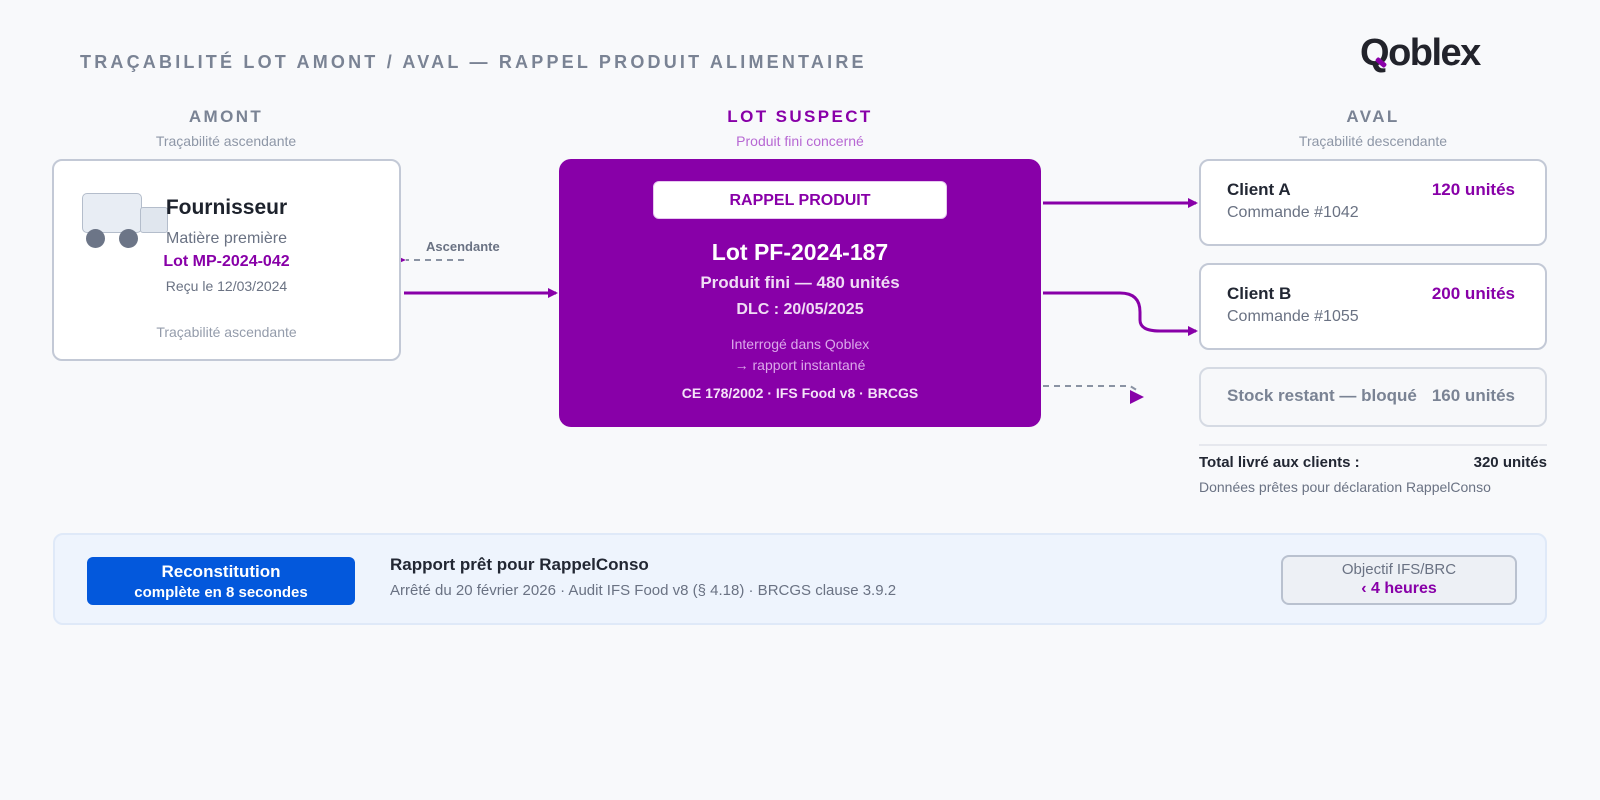 The height and width of the screenshot is (800, 1600). What do you see at coordinates (1293, 316) in the screenshot?
I see `client-b-order: Commande #1055` at bounding box center [1293, 316].